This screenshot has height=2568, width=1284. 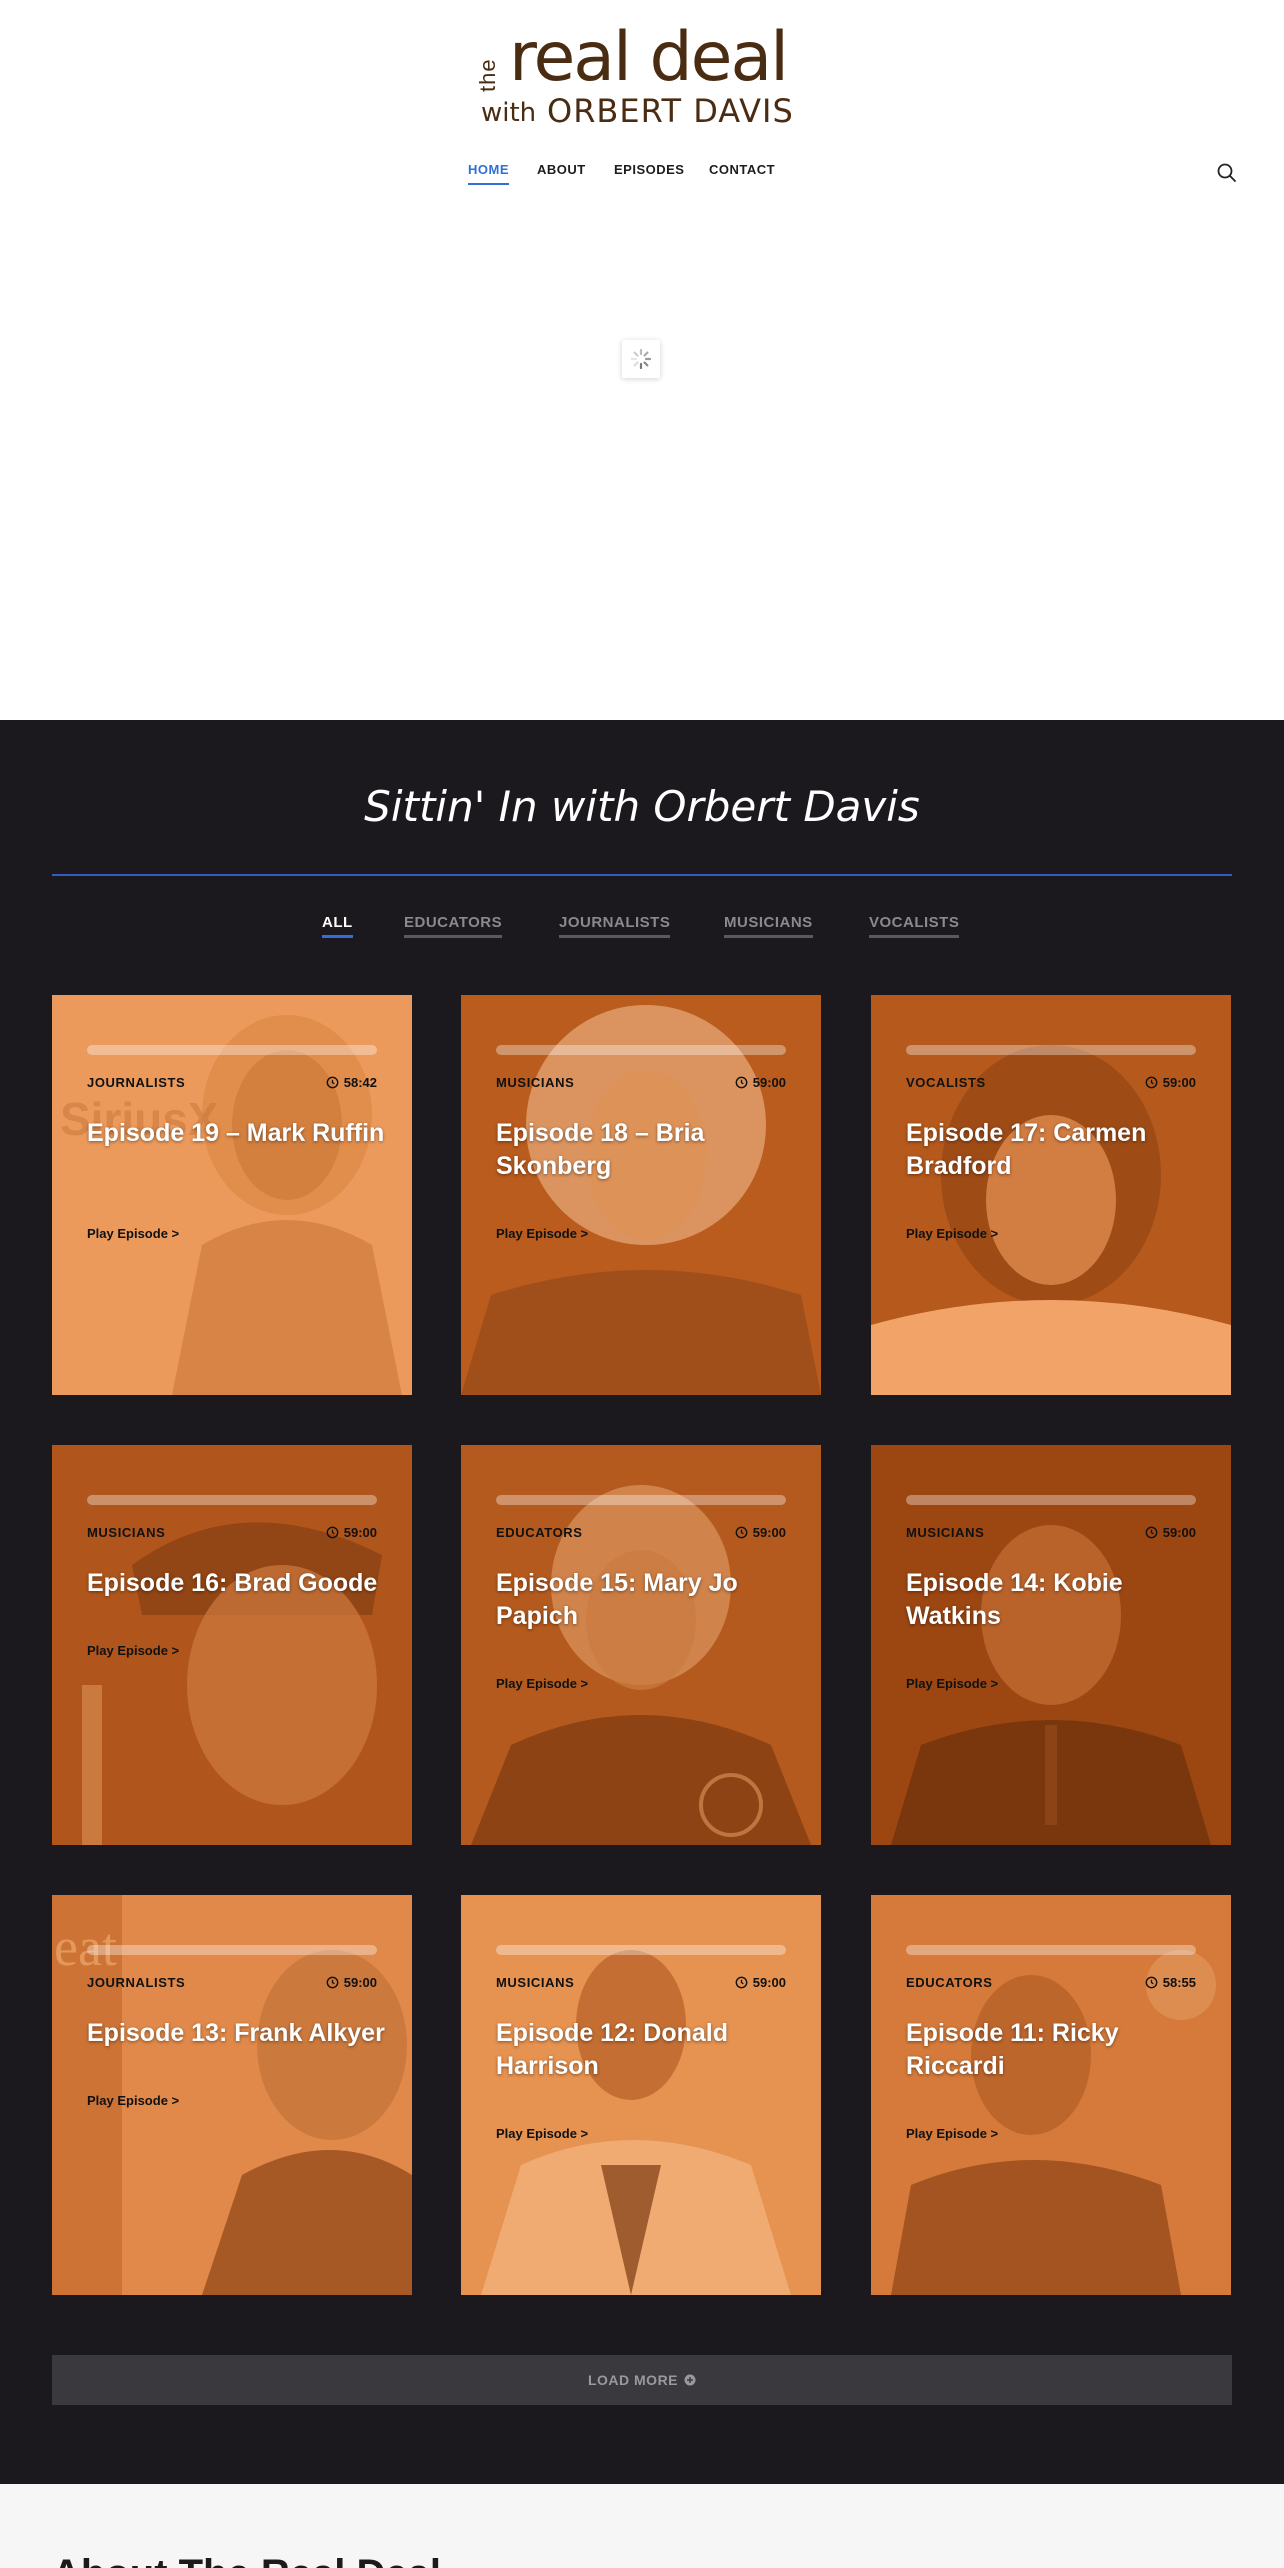 I want to click on section-title: Sittin' In with Orbert Davis, so click(x=642, y=806).